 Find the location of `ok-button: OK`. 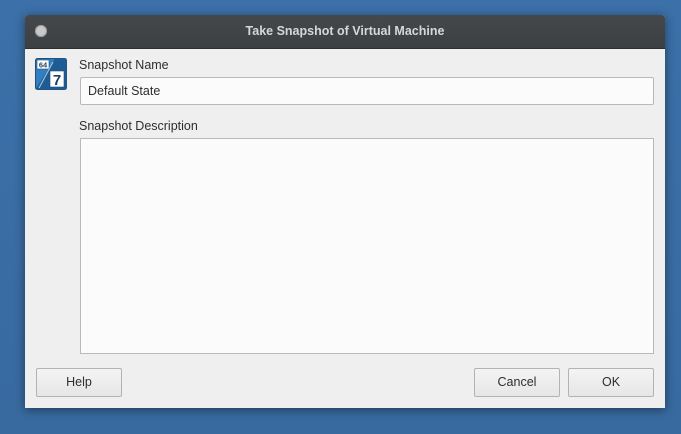

ok-button: OK is located at coordinates (611, 382).